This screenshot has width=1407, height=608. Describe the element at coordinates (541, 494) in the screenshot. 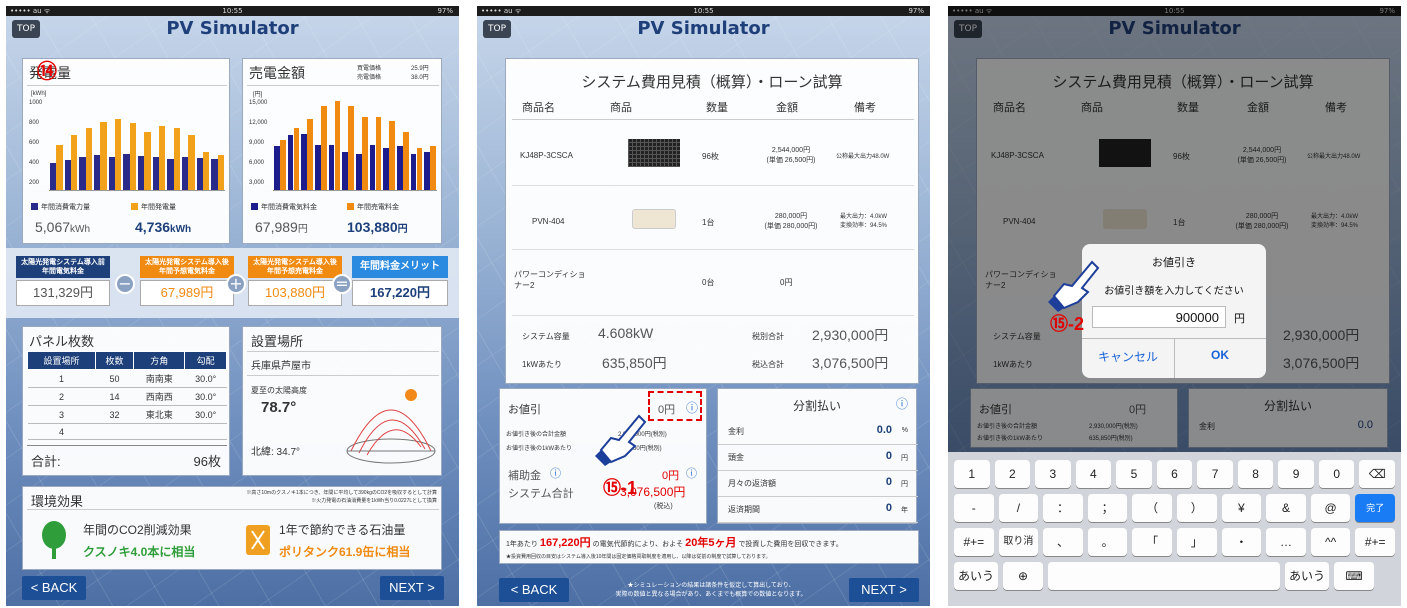

I see `system-total-label: システム合計` at that location.